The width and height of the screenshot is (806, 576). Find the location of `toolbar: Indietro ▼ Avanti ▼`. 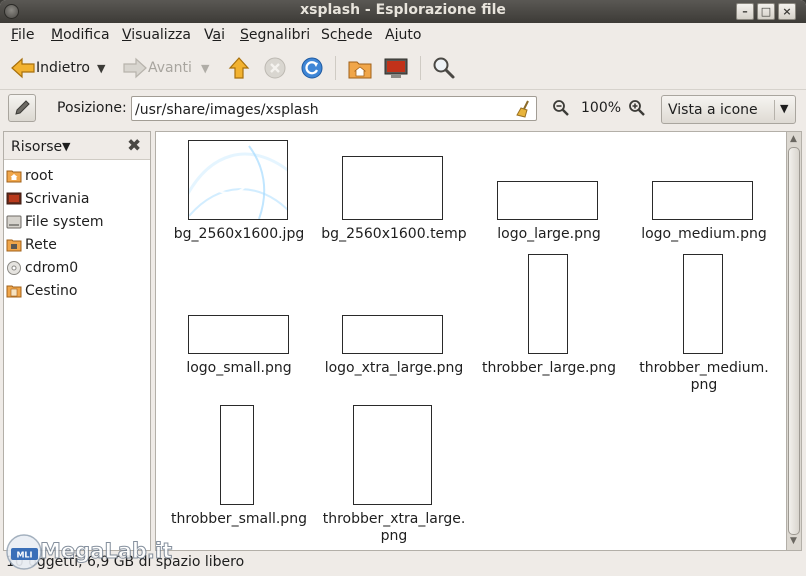

toolbar: Indietro ▼ Avanti ▼ is located at coordinates (403, 68).